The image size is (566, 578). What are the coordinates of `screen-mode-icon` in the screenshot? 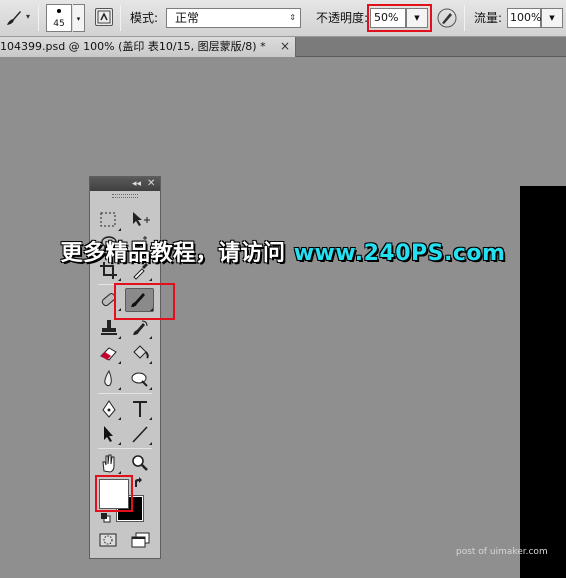 It's located at (141, 540).